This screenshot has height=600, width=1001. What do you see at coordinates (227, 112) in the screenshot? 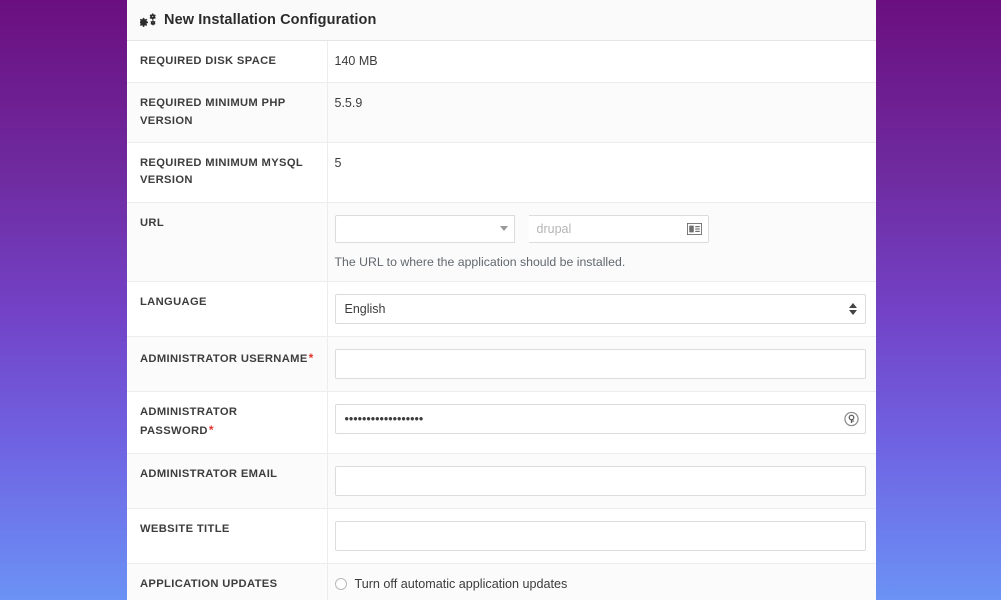
I see `row-label: Required Minimum PHP Version` at bounding box center [227, 112].